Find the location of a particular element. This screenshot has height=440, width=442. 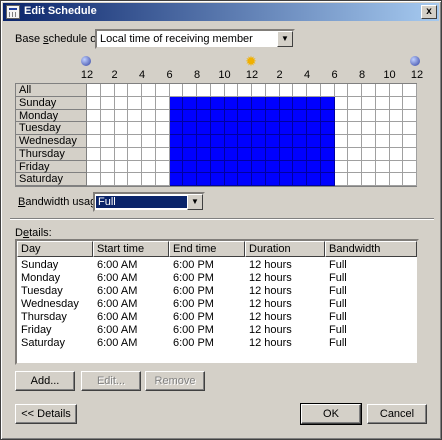

column-header-end-time: End time is located at coordinates (207, 249).